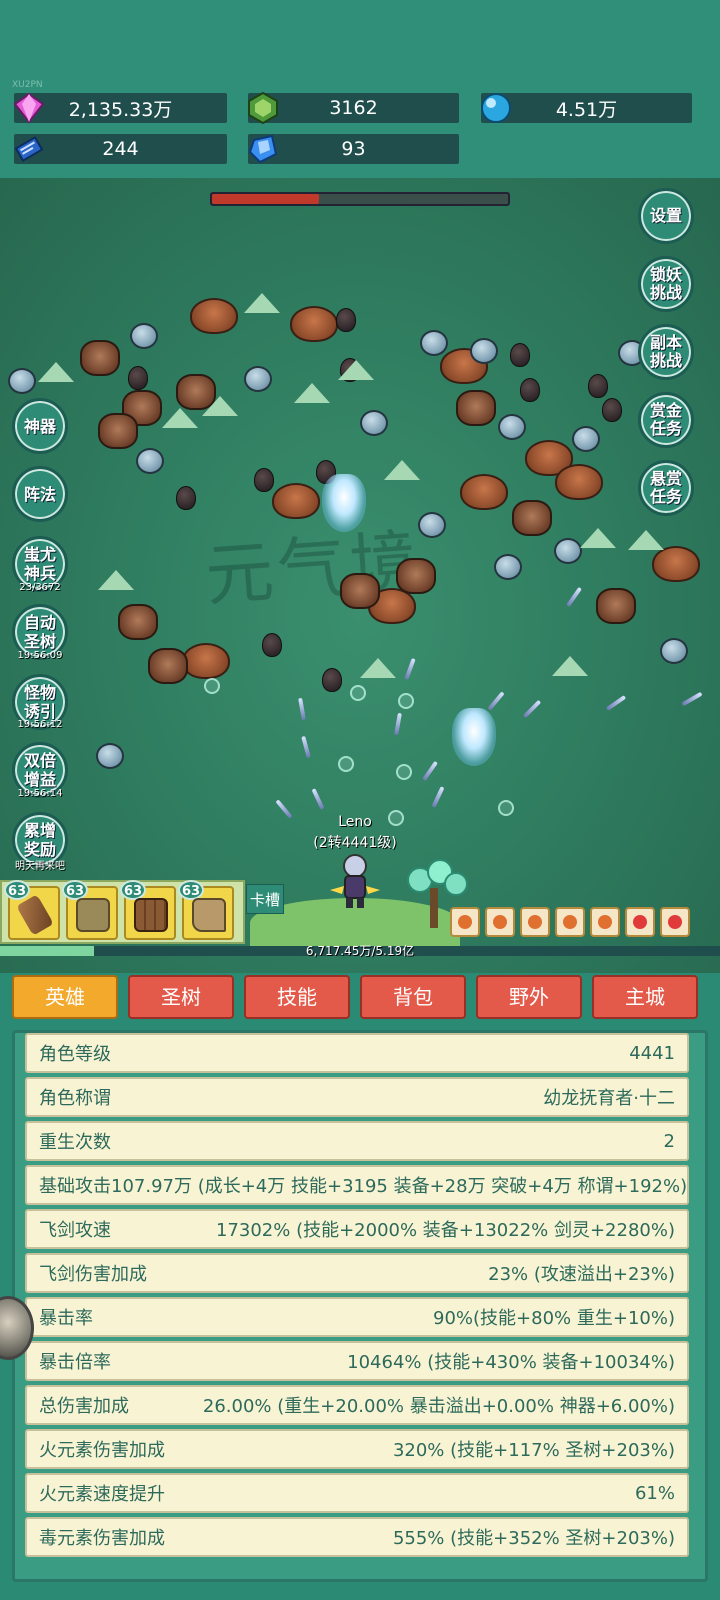 This screenshot has width=720, height=1600. Describe the element at coordinates (496, 108) in the screenshot. I see `blue-orb-icon` at that location.